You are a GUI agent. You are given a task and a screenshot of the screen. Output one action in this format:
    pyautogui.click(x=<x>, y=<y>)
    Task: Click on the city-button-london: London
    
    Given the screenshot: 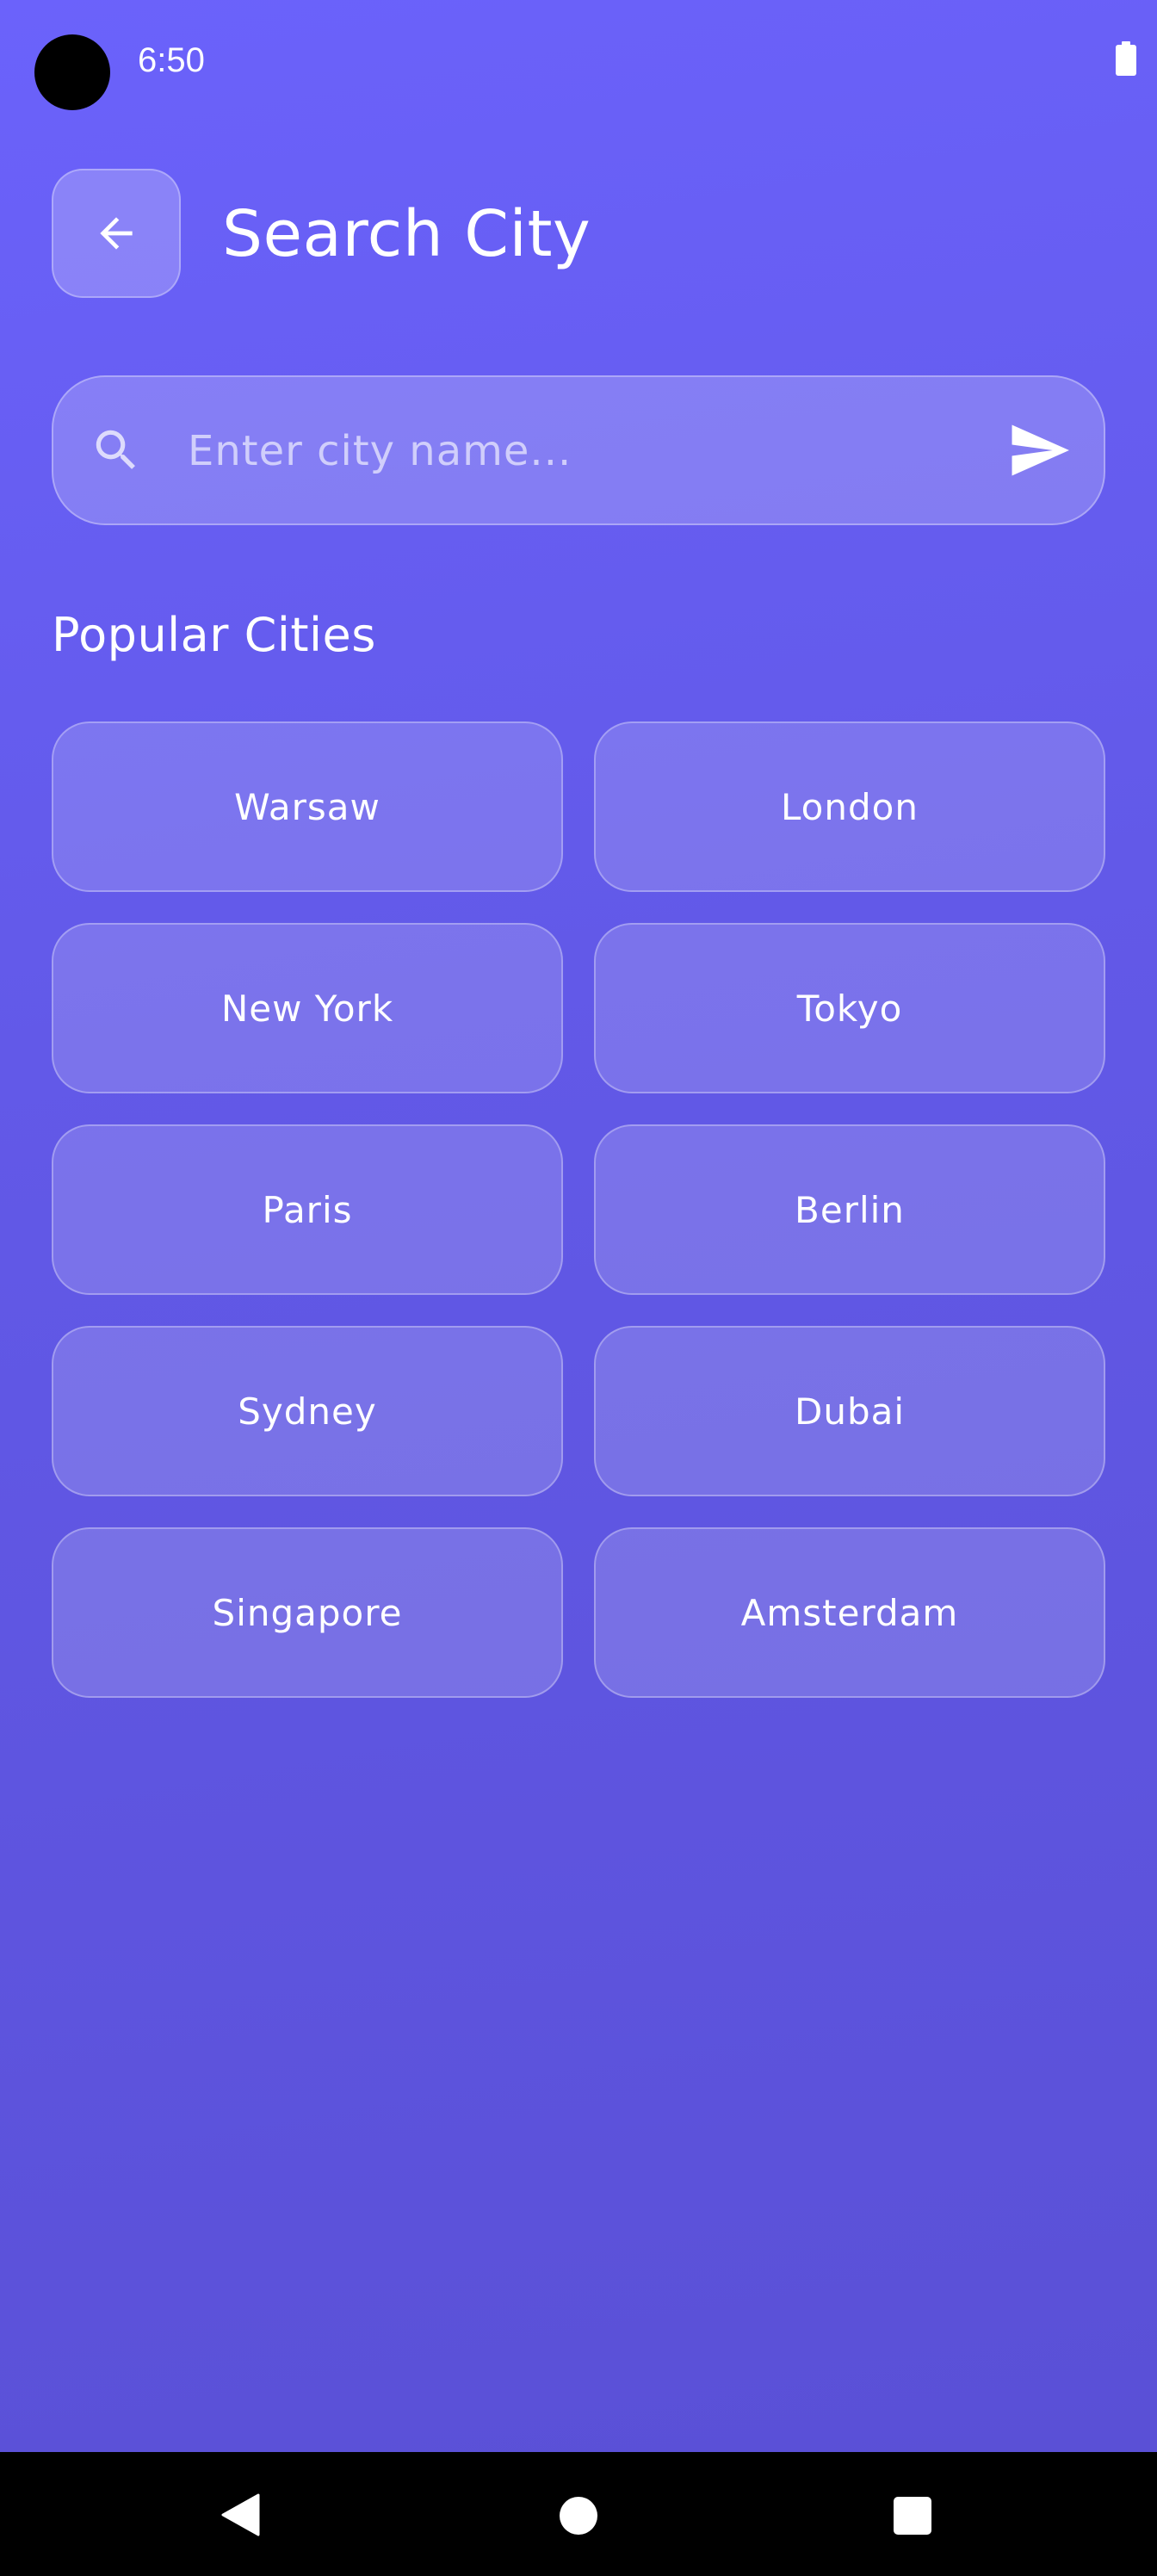 What is the action you would take?
    pyautogui.click(x=850, y=807)
    